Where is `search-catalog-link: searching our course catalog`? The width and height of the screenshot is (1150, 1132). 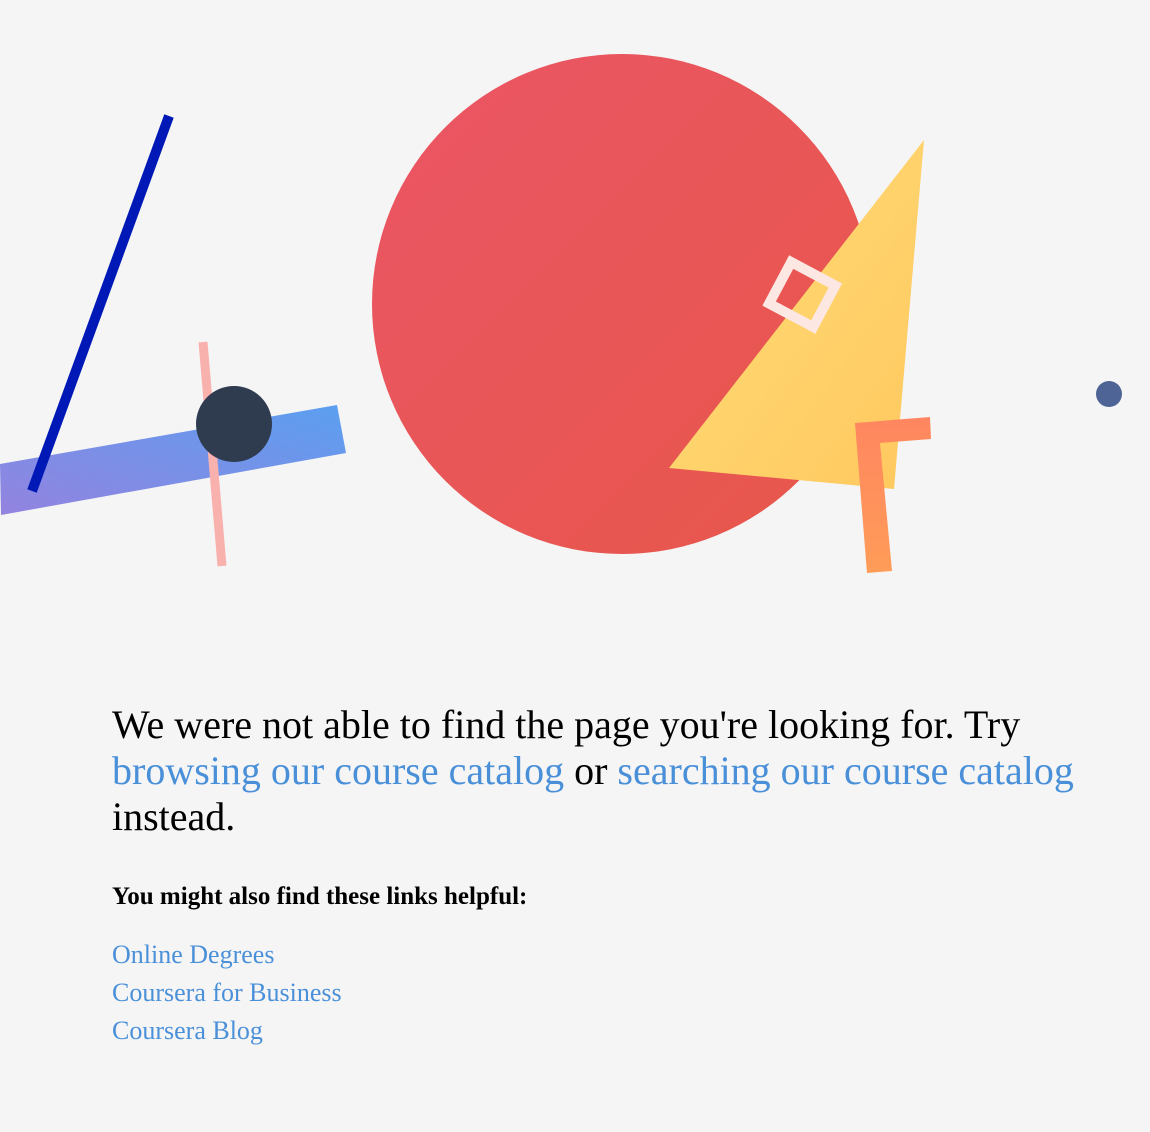 search-catalog-link: searching our course catalog is located at coordinates (845, 770).